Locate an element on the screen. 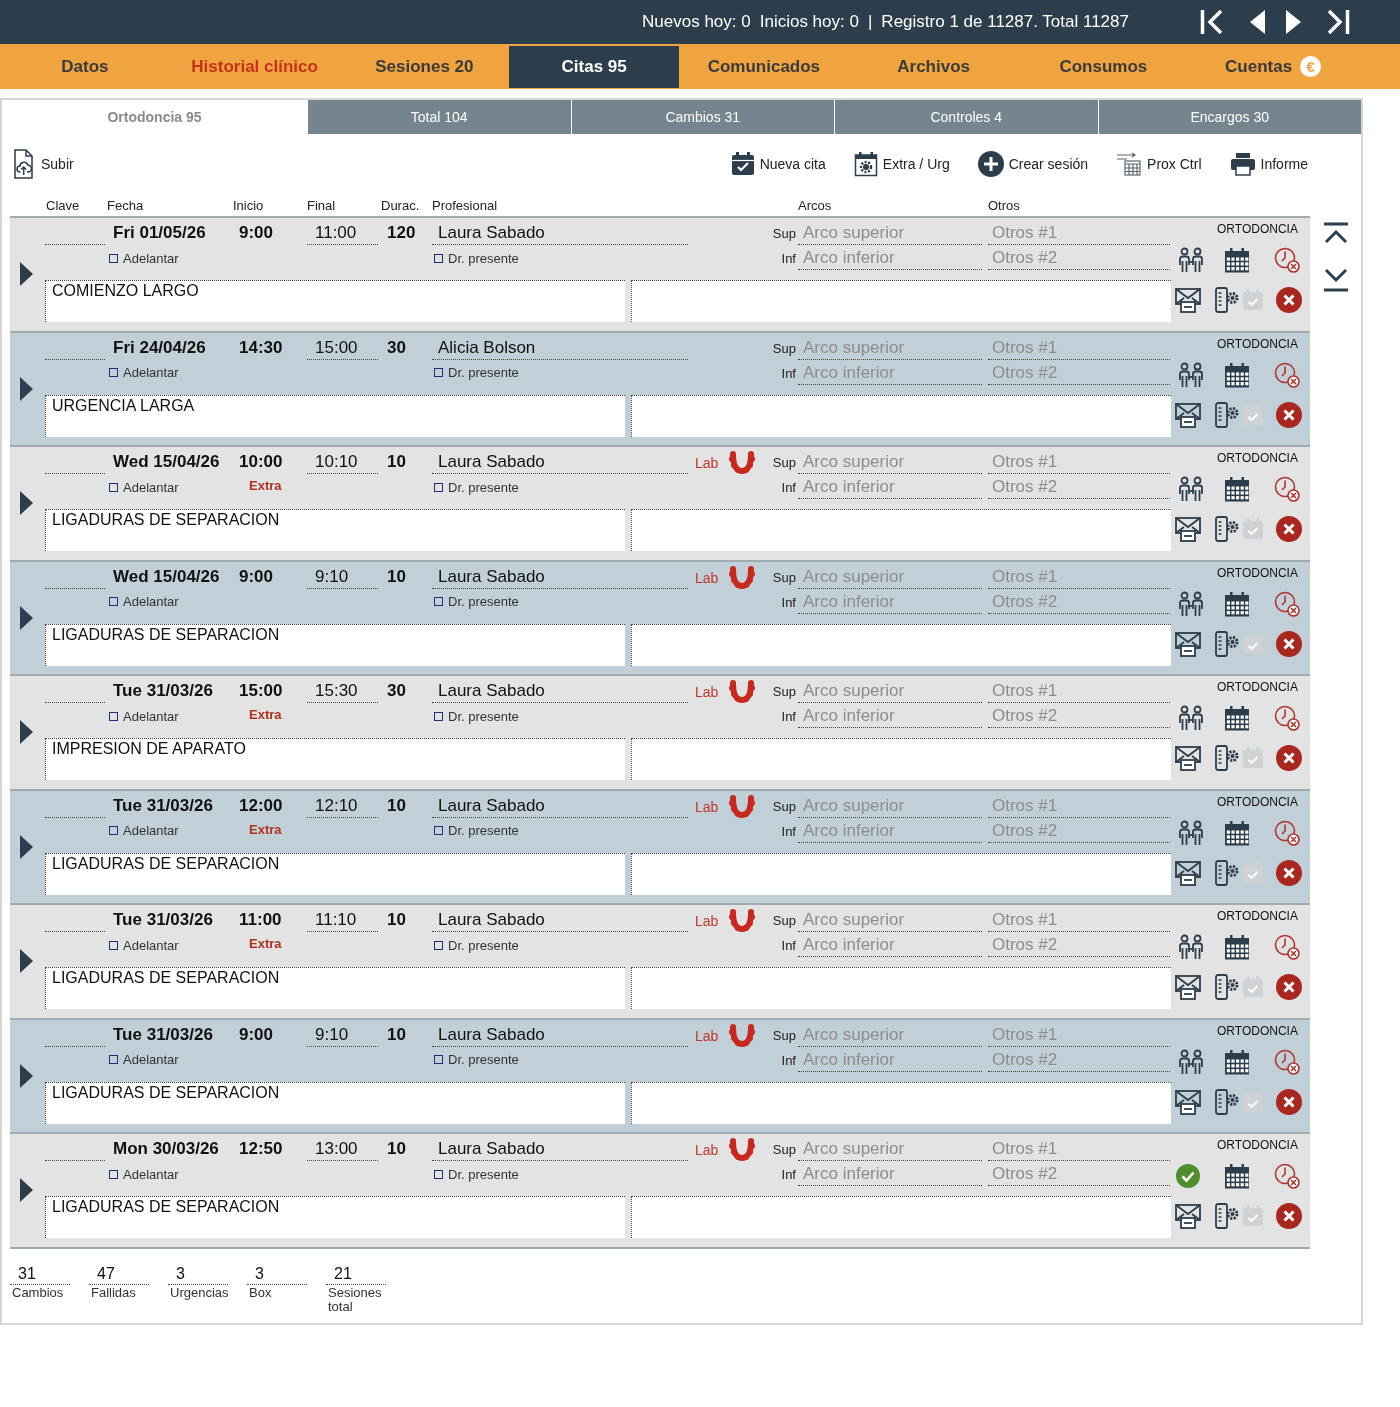 Image resolution: width=1400 pixels, height=1407 pixels. first-page-icon is located at coordinates (1212, 22).